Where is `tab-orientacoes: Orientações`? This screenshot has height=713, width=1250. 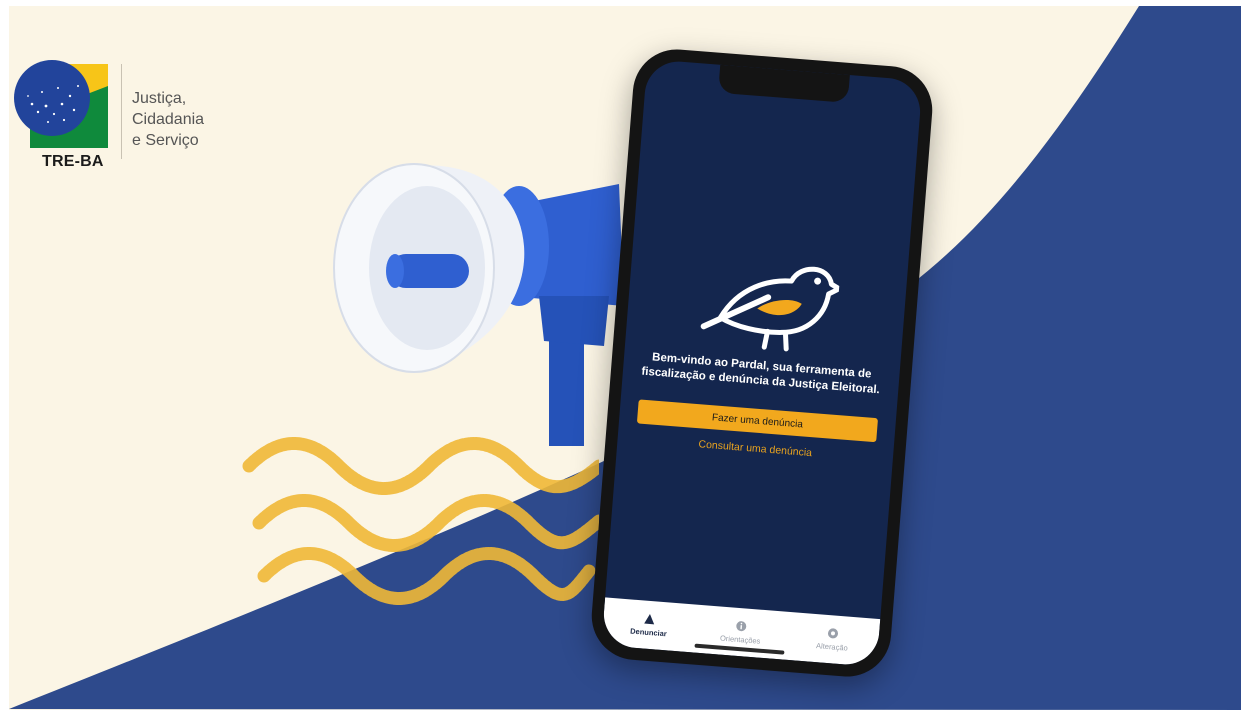 tab-orientacoes: Orientações is located at coordinates (740, 632).